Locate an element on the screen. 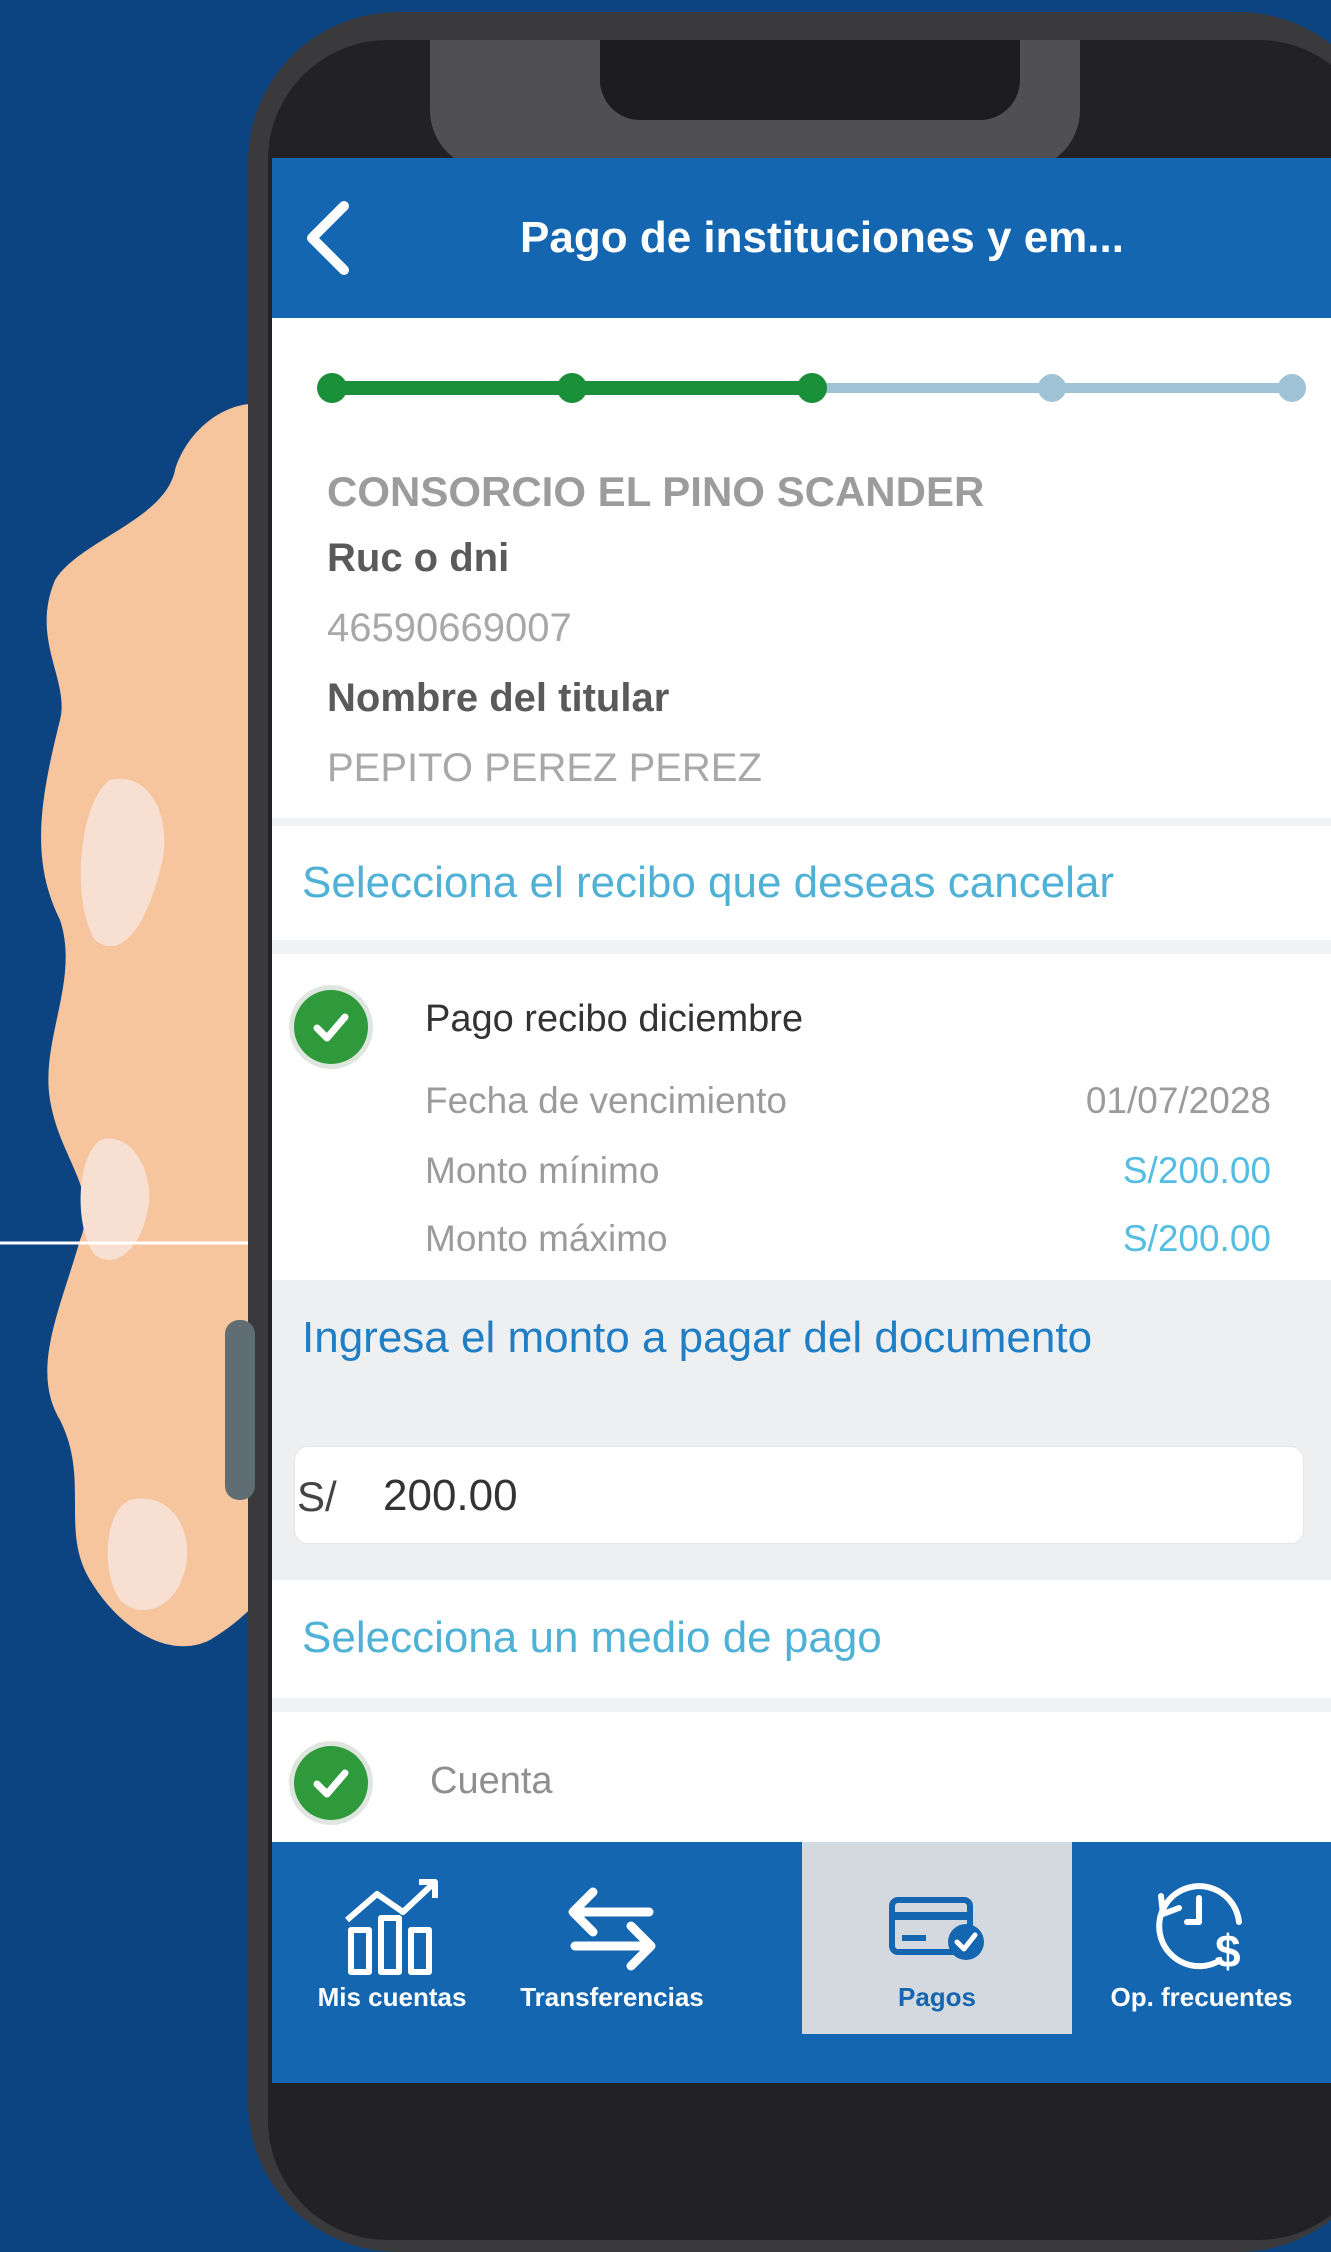 The width and height of the screenshot is (1331, 2252). max-amount-value: S/200.00 is located at coordinates (1196, 1238).